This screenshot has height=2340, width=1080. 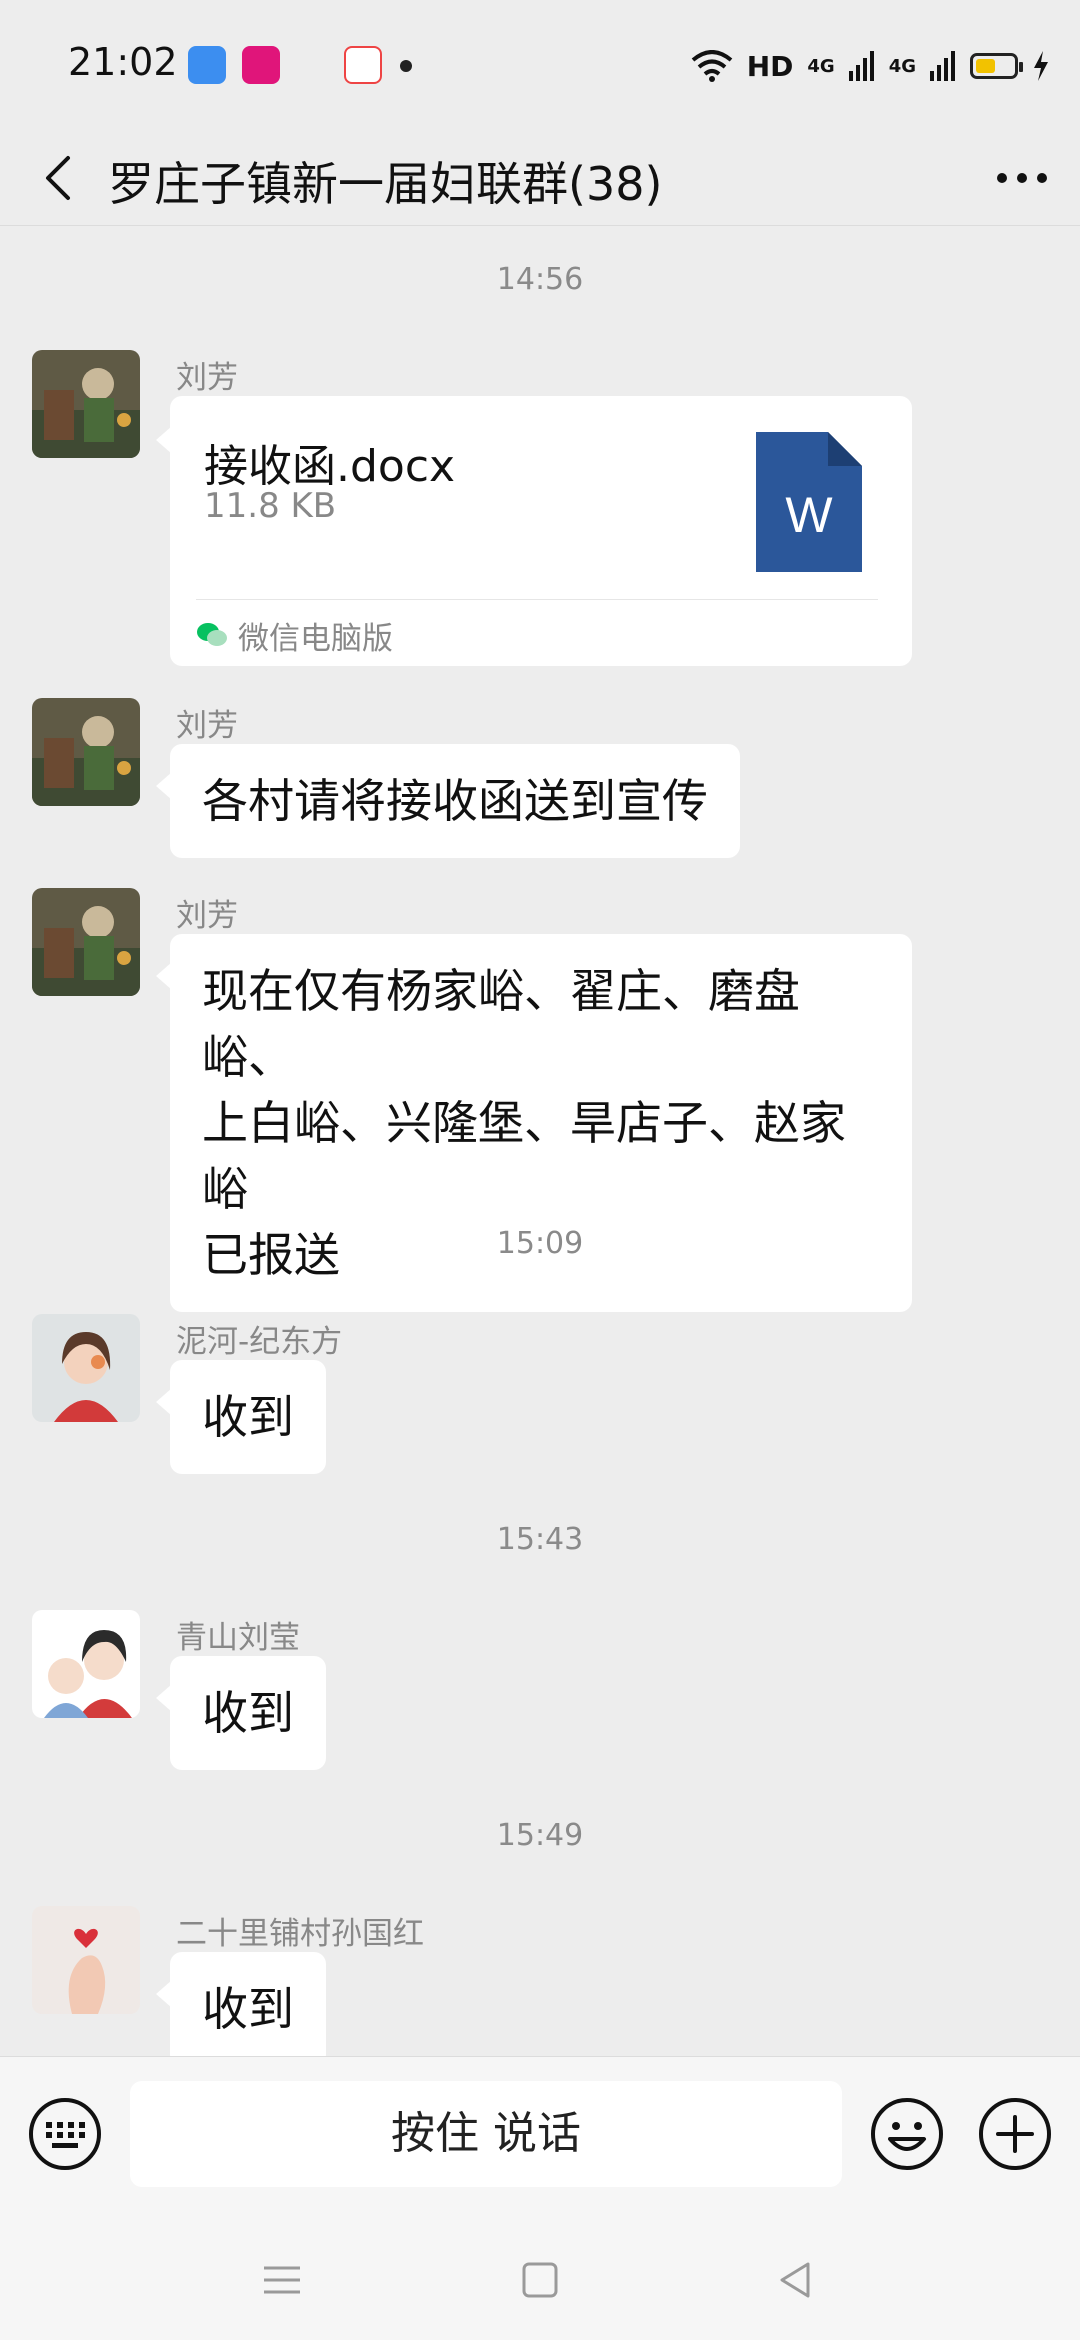 I want to click on file-message: 接收函.docx 11.8 KB W 微信电脑版, so click(x=534, y=531).